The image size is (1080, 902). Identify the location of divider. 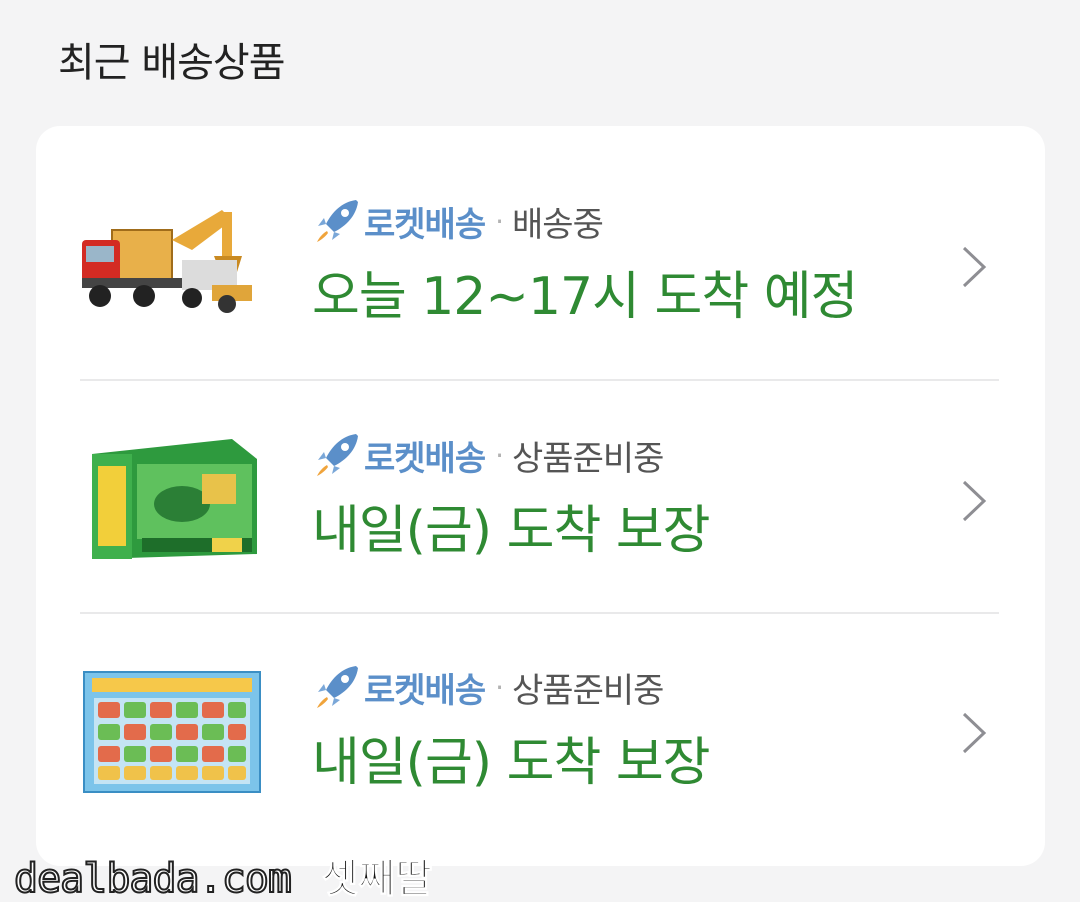
(539, 380).